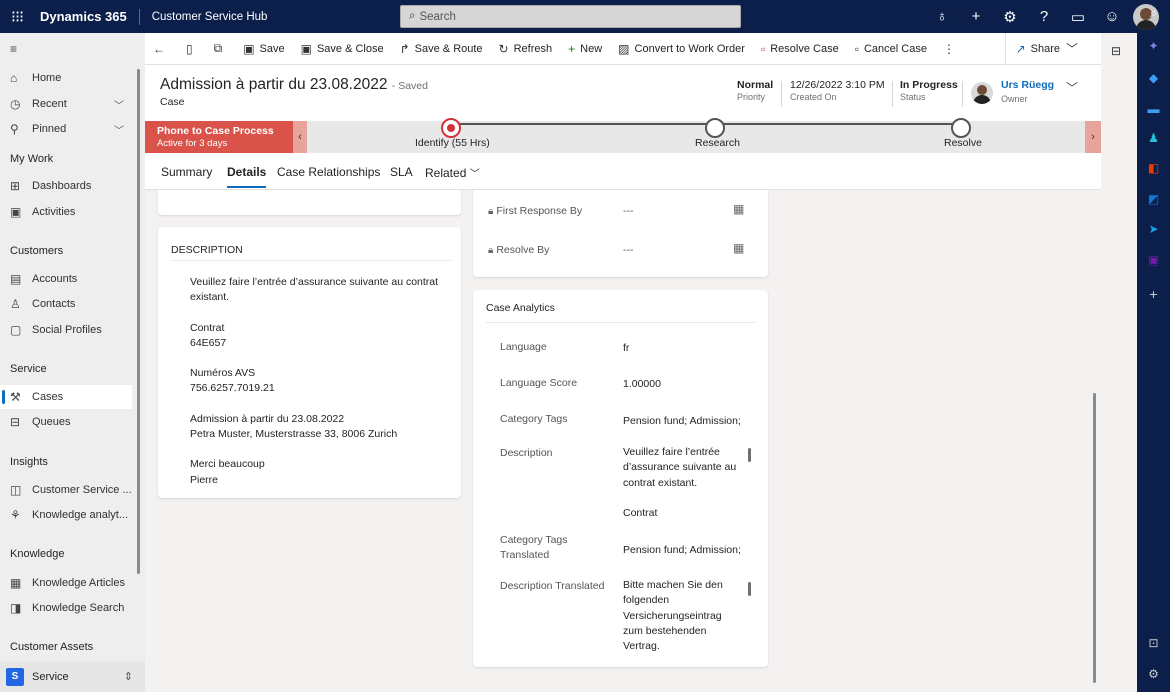  What do you see at coordinates (1153, 294) in the screenshot?
I see `add-app-icon: +` at bounding box center [1153, 294].